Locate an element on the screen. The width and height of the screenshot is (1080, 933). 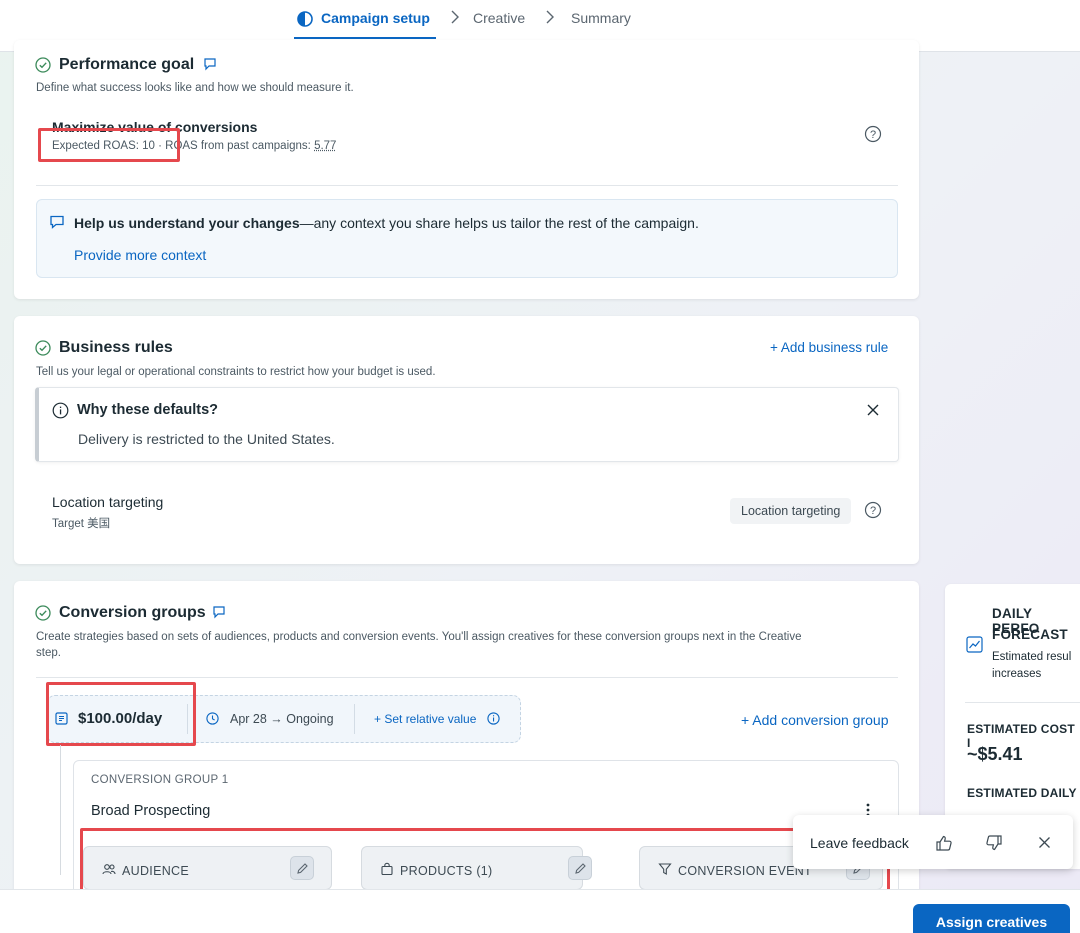
step-summary: Summary is located at coordinates (601, 18).